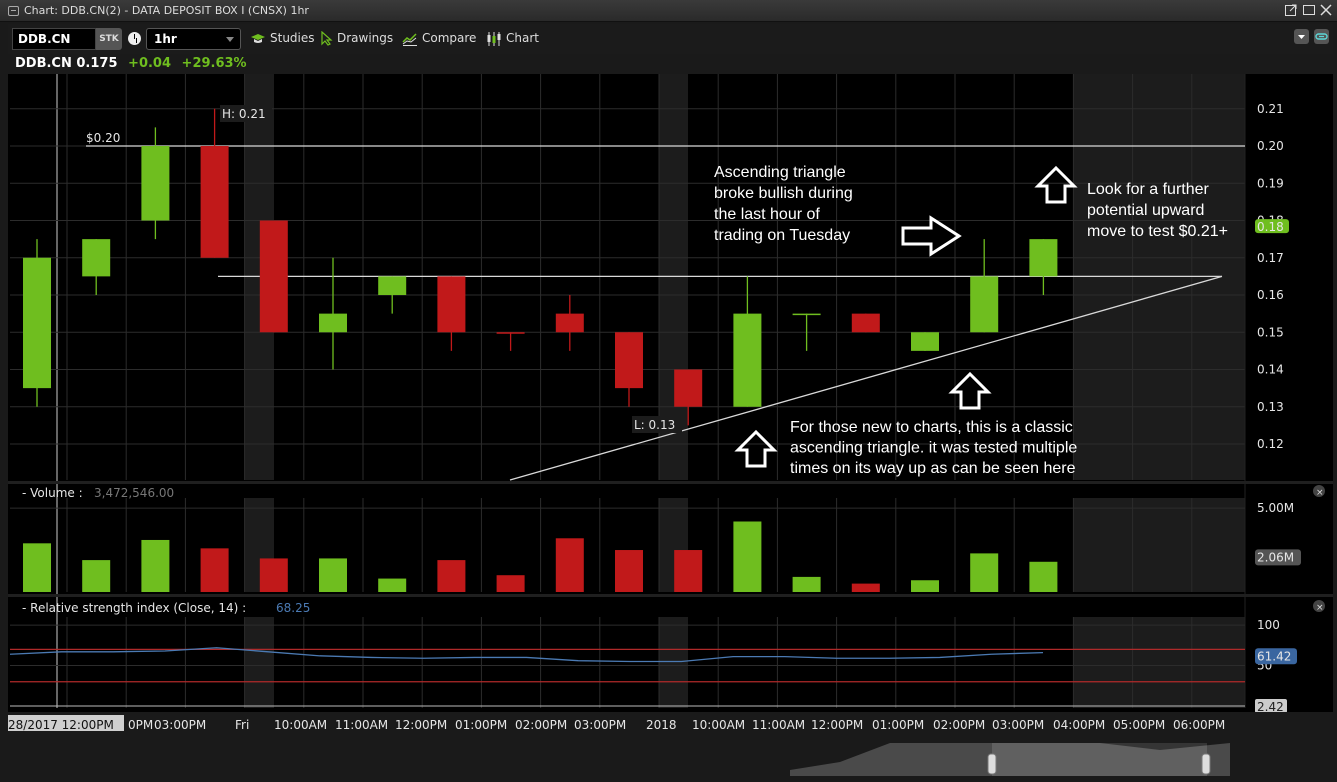  I want to click on rsi-last-badge-text: 61.42, so click(1274, 656).